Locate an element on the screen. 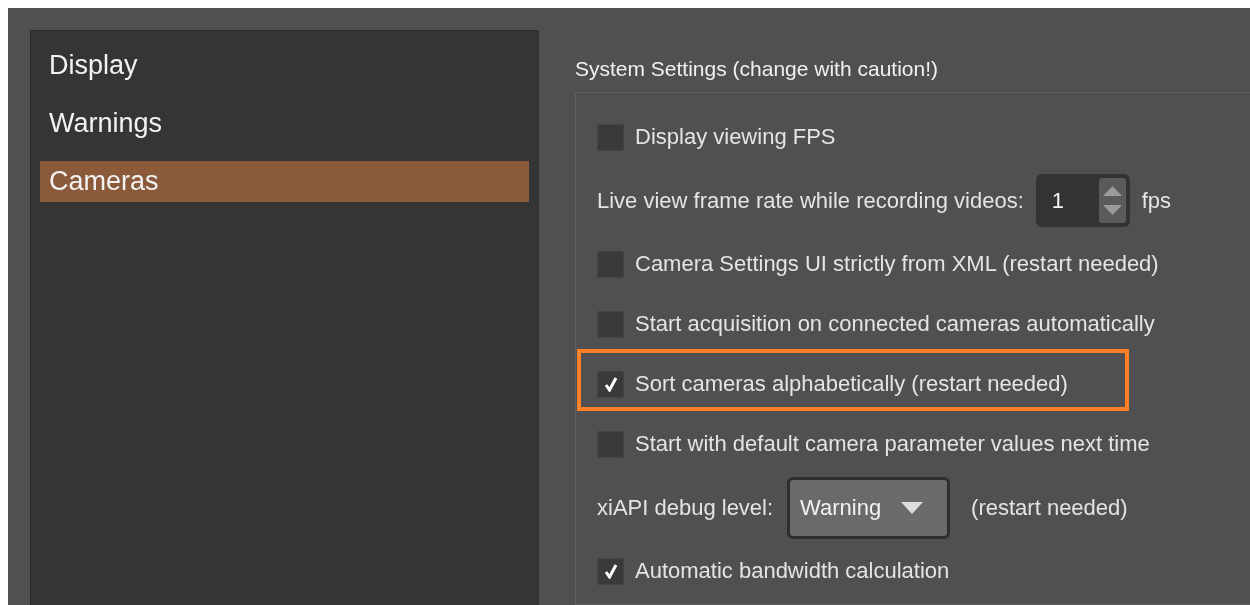  checkbox-label: Start acquisition on connected cameras automatically is located at coordinates (895, 324).